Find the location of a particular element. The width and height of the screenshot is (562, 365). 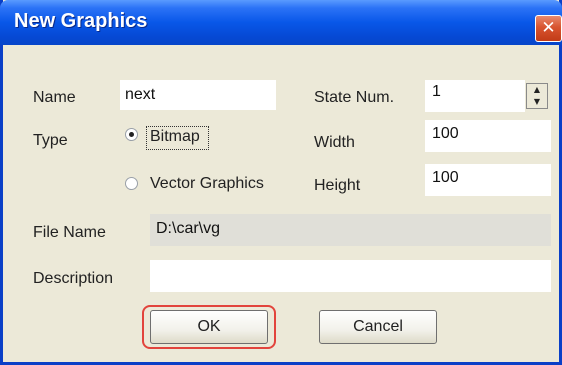

state-num-value: 1 is located at coordinates (436, 91).